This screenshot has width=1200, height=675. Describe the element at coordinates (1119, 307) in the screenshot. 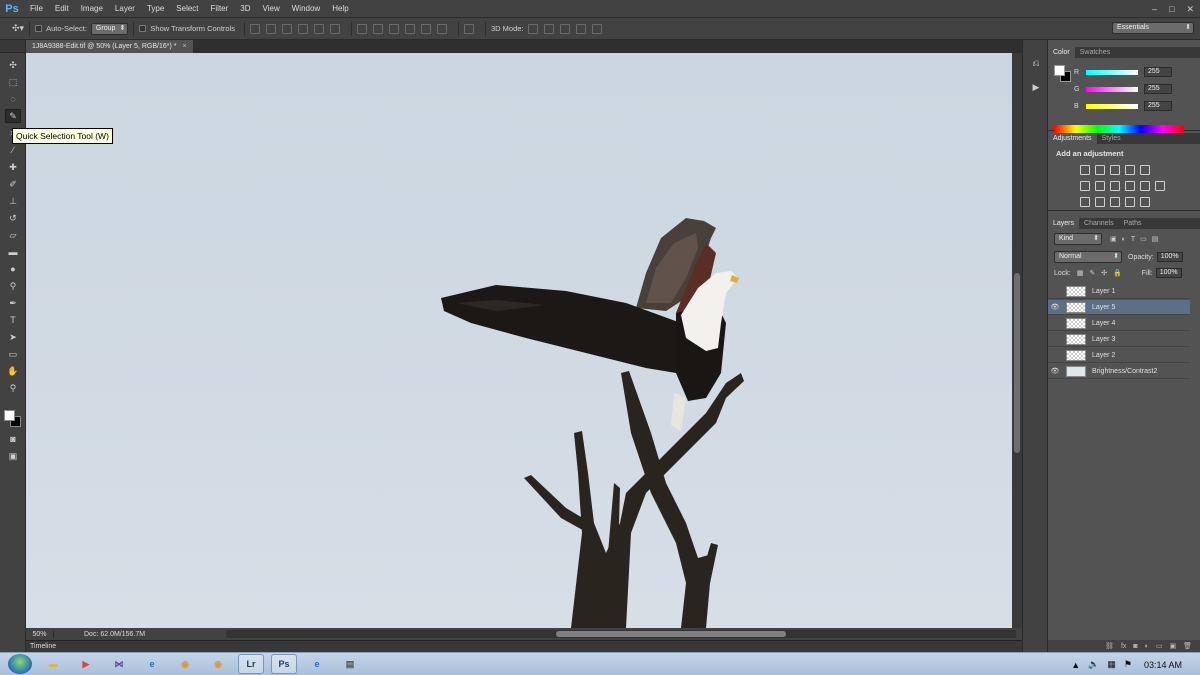

I see `layer-row: 👁 Layer 5` at that location.